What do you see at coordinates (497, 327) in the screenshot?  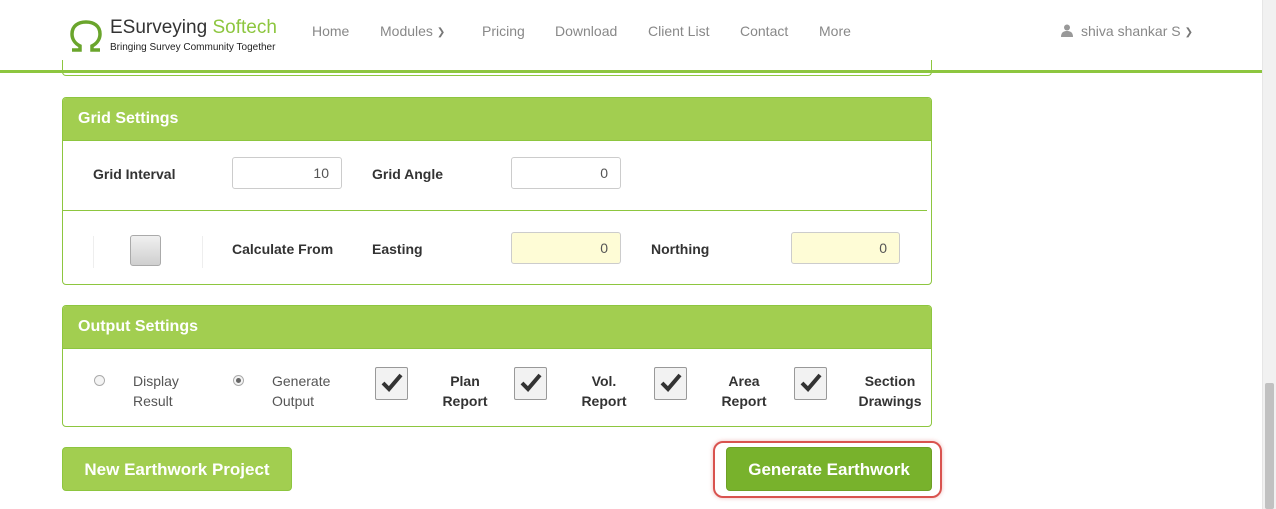 I see `output-settings-header: Output Settings` at bounding box center [497, 327].